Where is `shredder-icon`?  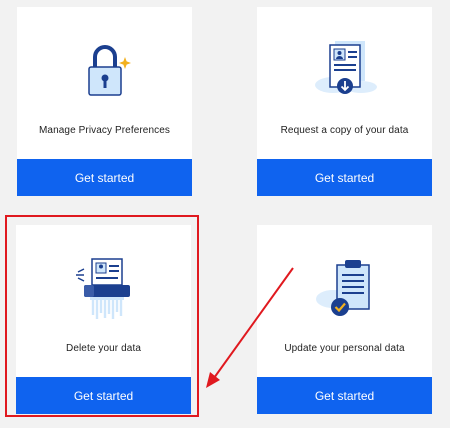 shredder-icon is located at coordinates (104, 289).